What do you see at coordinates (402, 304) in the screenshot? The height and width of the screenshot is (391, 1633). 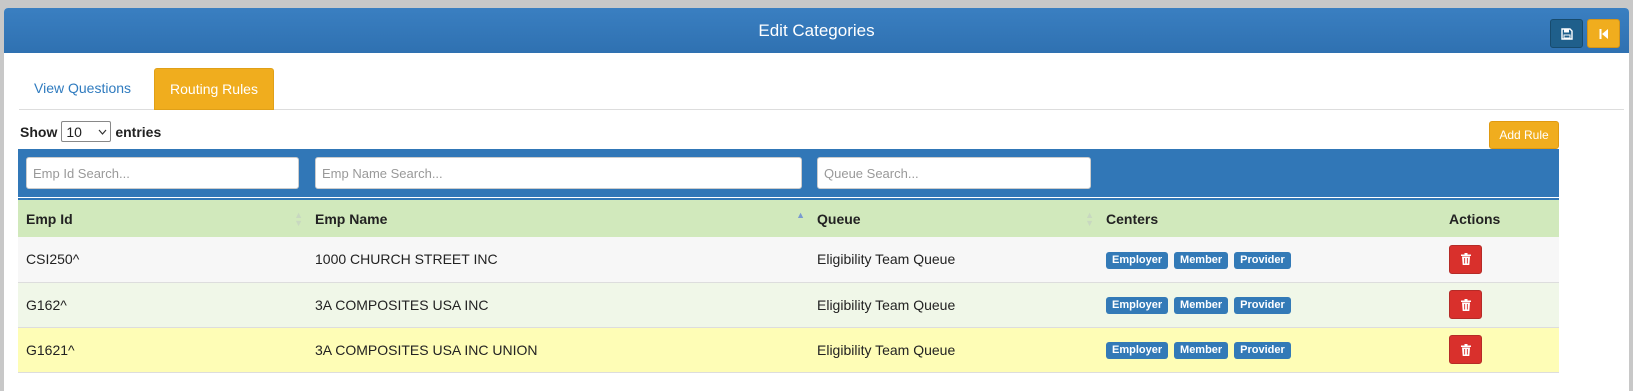 I see `emp-name-cell: 3A COMPOSITES USA INC` at bounding box center [402, 304].